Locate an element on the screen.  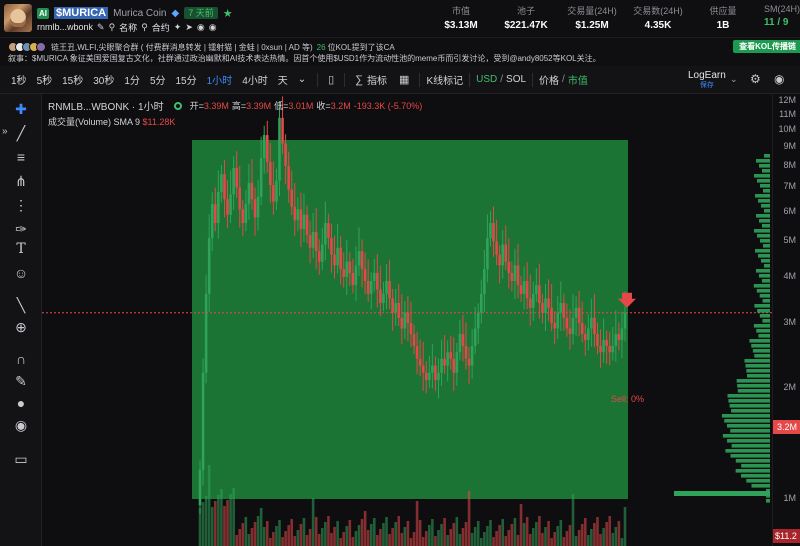
search-contract-icon: ⚲ is located at coordinates (144, 27).